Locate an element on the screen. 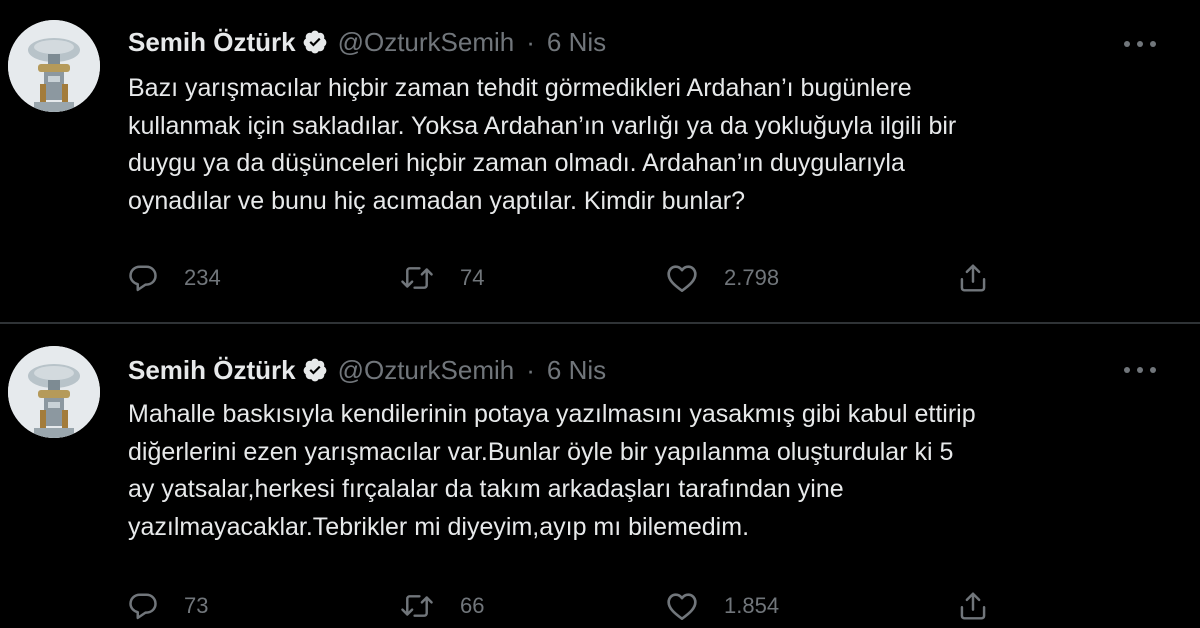 The width and height of the screenshot is (1200, 628). tweet-actions: 73 66 1.854 is located at coordinates (568, 606).